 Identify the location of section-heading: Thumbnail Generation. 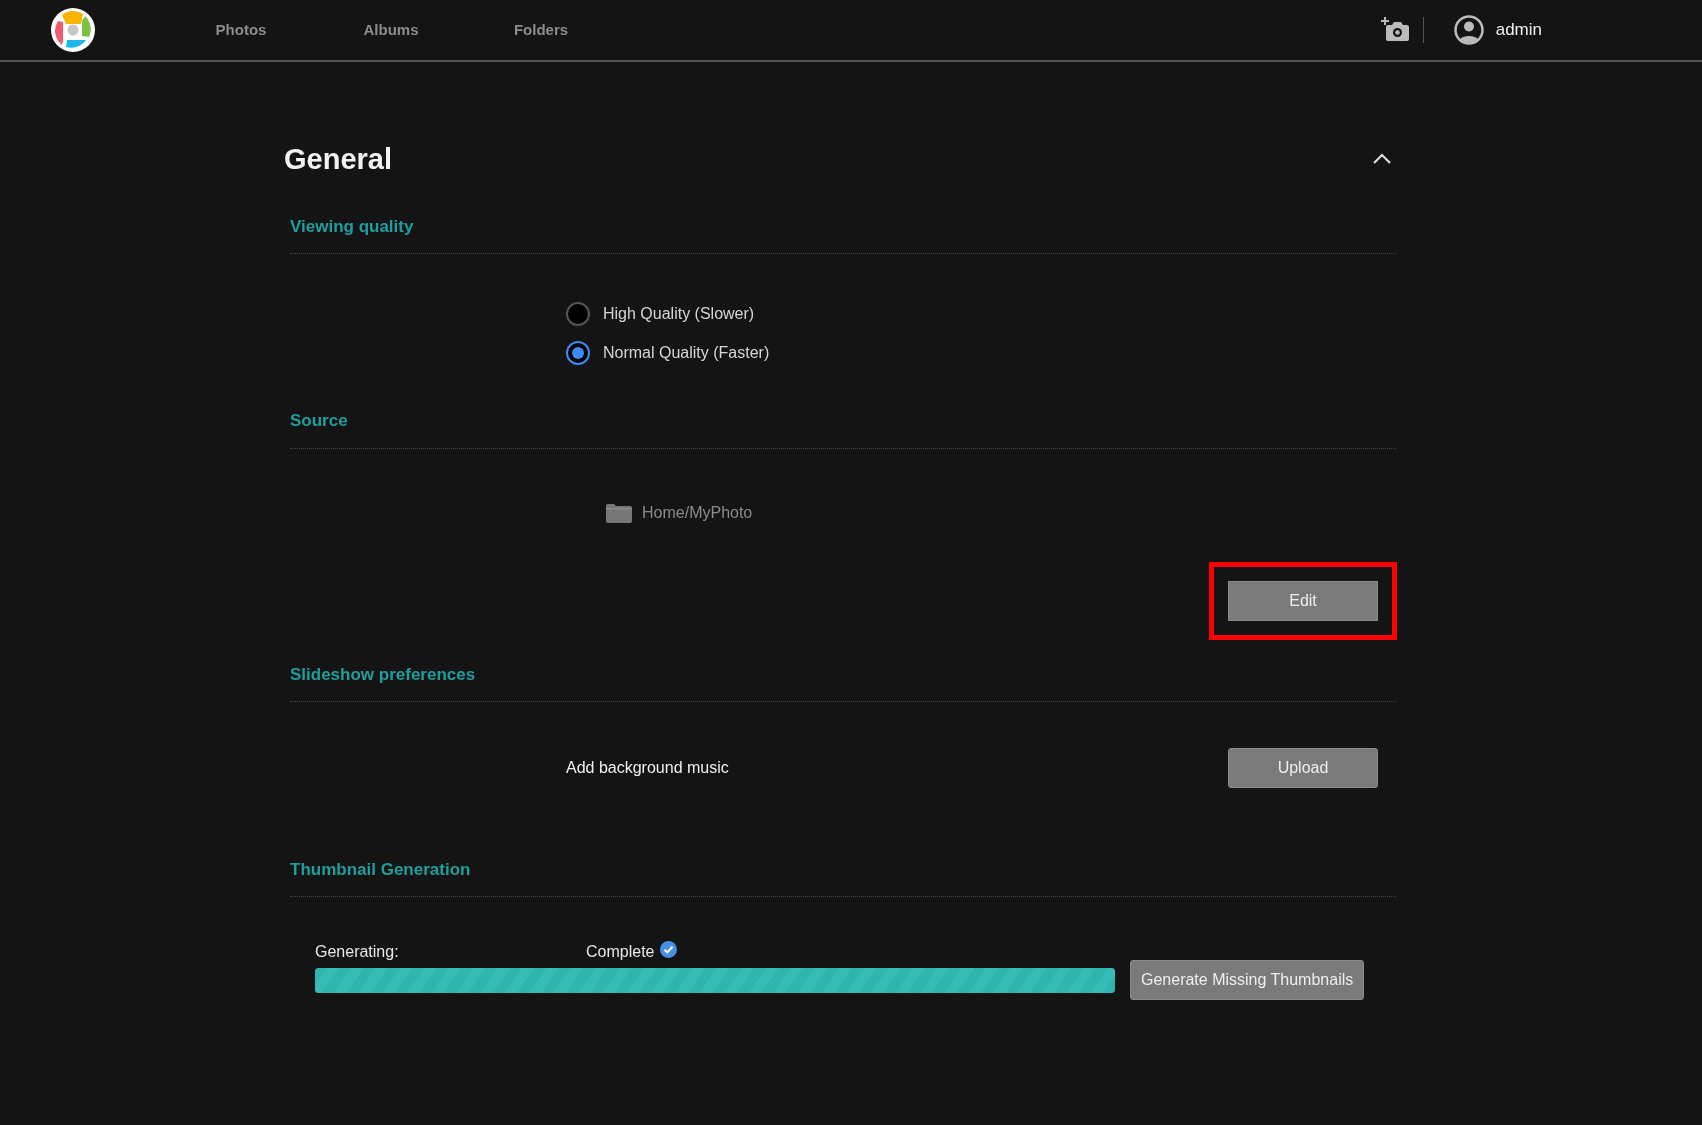
(380, 870).